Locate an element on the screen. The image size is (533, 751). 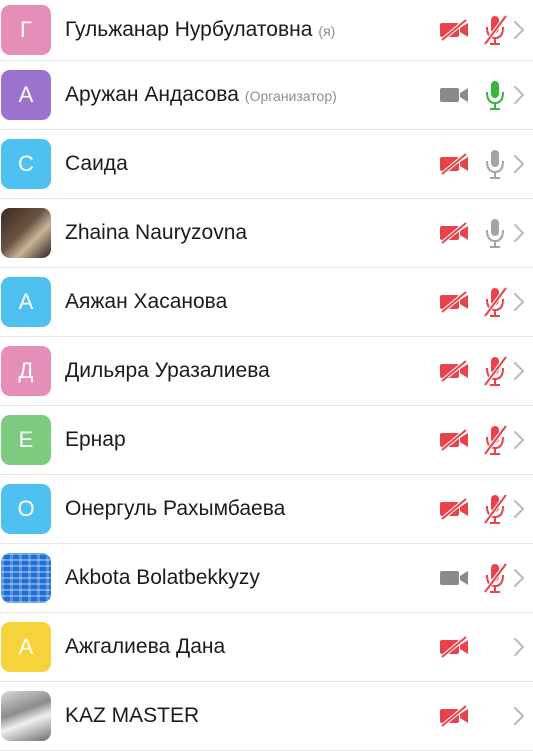
participant-name-text: Ажгалиева Дана is located at coordinates (145, 646).